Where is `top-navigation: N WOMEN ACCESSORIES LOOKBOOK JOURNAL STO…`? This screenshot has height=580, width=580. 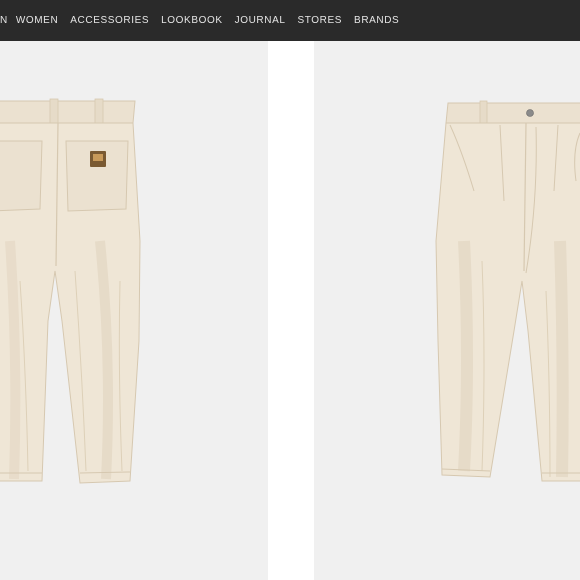 top-navigation: N WOMEN ACCESSORIES LOOKBOOK JOURNAL STO… is located at coordinates (290, 20).